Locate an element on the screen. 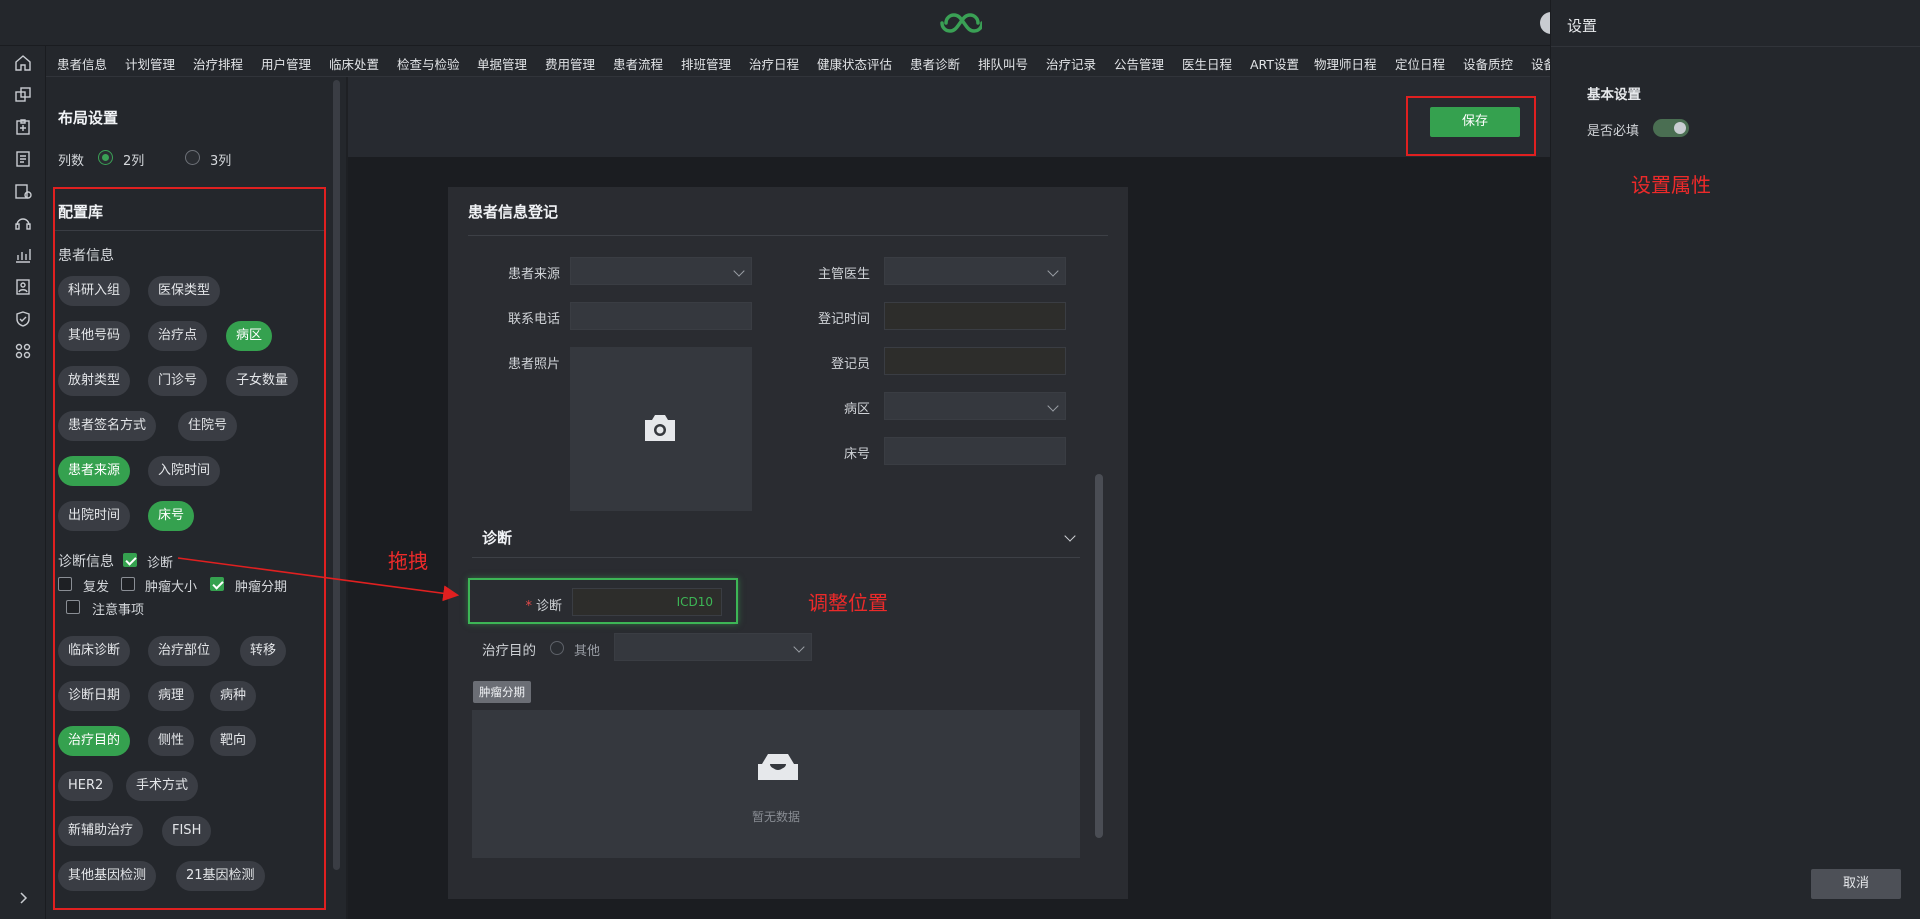 The width and height of the screenshot is (1920, 919). field-chip: 其他基因检测 is located at coordinates (107, 876).